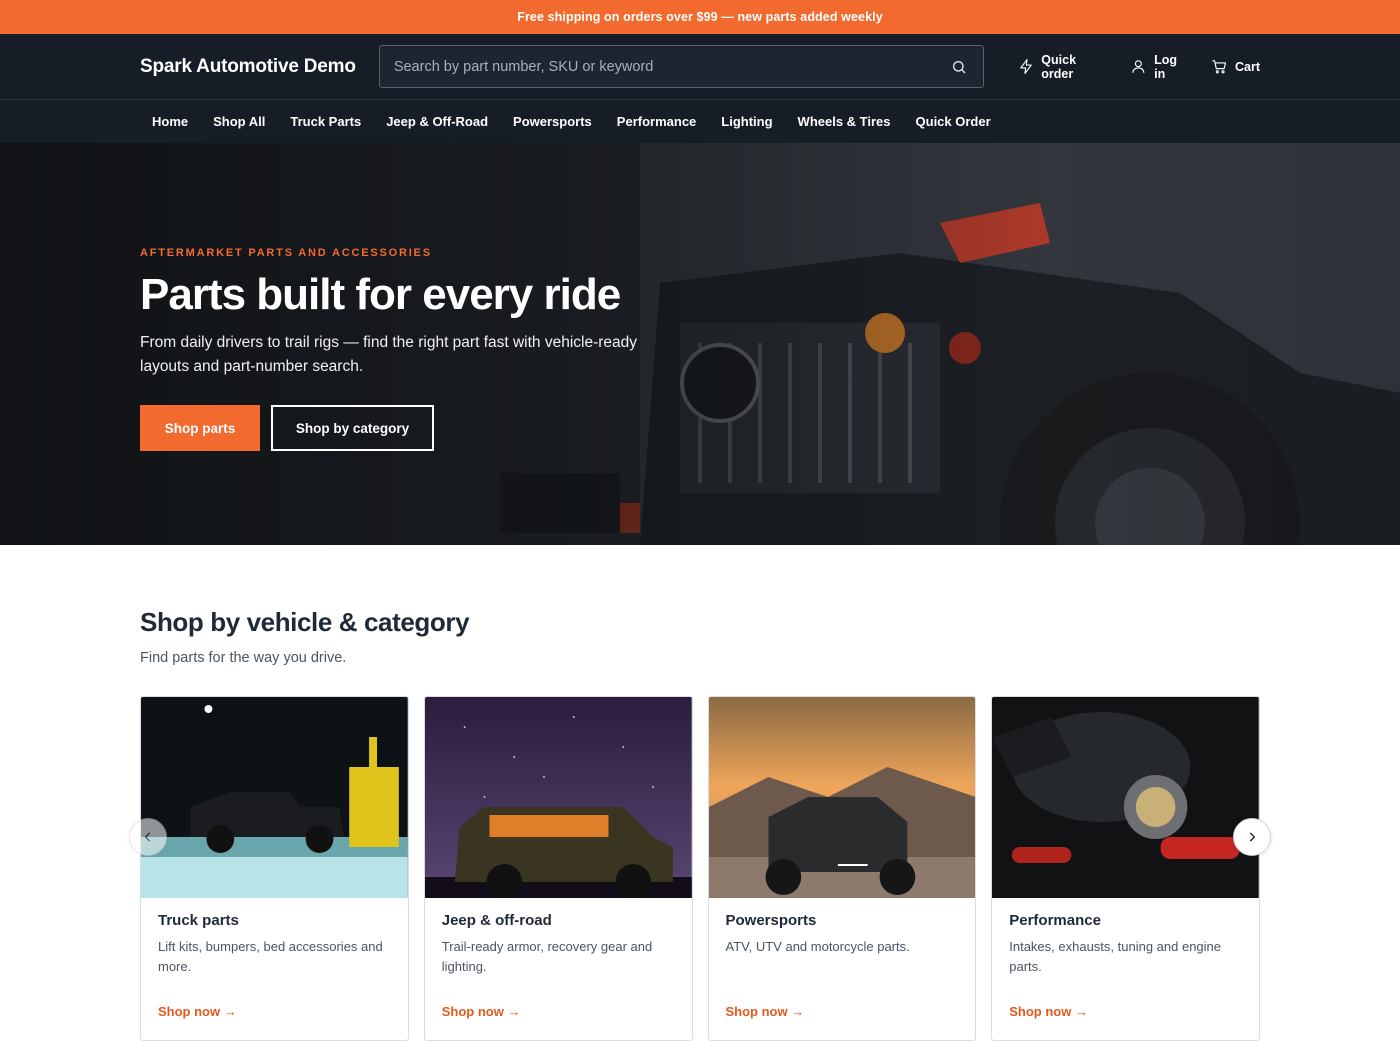 The image size is (1400, 1050). I want to click on card-title: Jeep & off-road, so click(496, 920).